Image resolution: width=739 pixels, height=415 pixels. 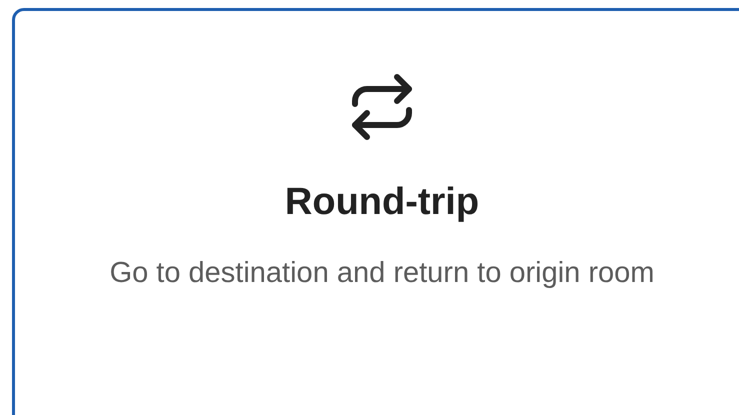 What do you see at coordinates (382, 202) in the screenshot?
I see `card-title: Round-trip` at bounding box center [382, 202].